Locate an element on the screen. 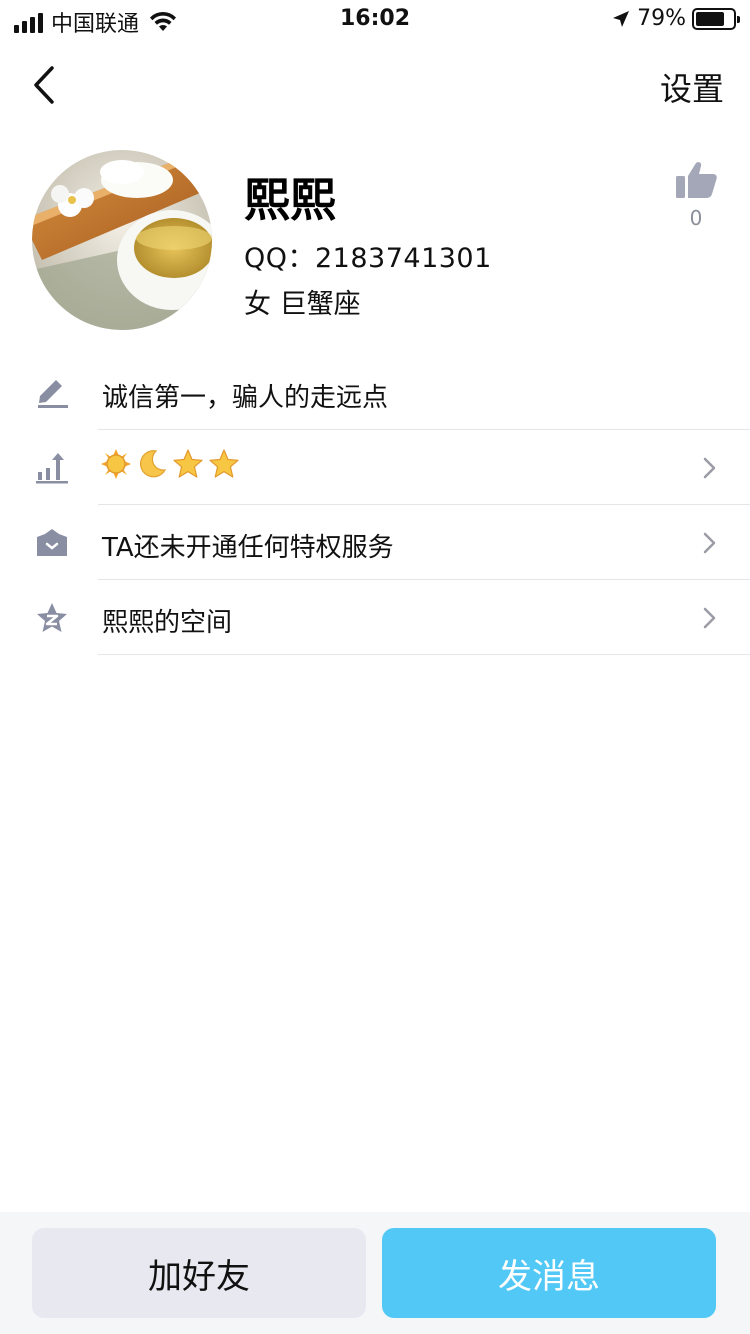 The image size is (750, 1334). qq-number: QQ：2183741301 is located at coordinates (368, 258).